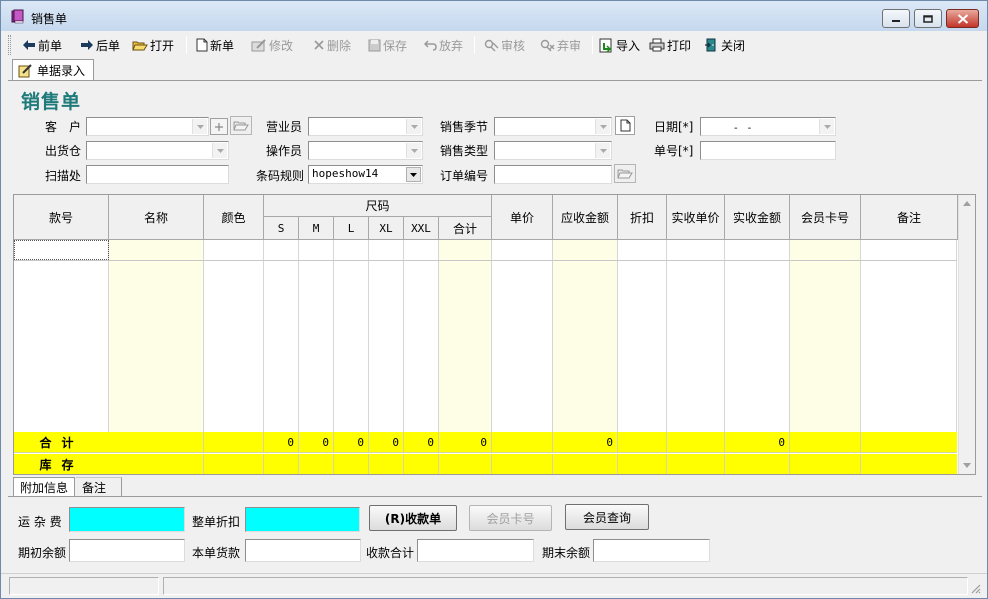  I want to click on open-button: 打开, so click(153, 45).